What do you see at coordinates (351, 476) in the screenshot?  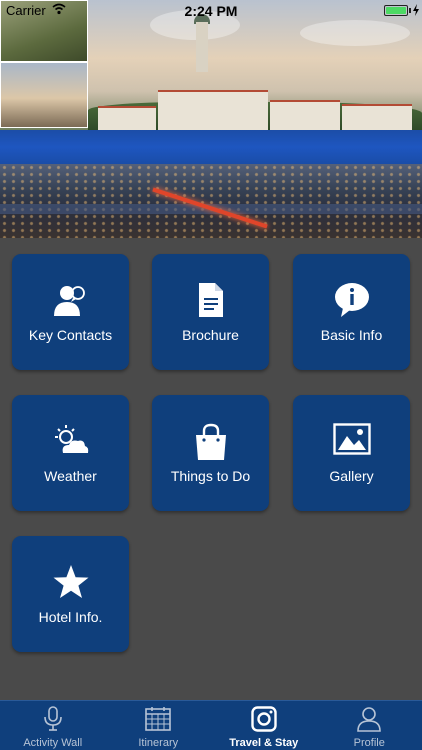 I see `tile-label: Gallery` at bounding box center [351, 476].